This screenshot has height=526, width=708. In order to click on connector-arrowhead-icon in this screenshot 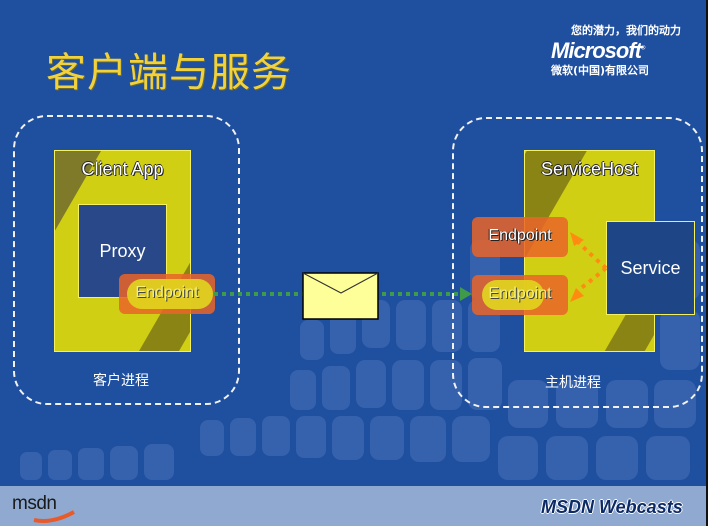, I will do `click(466, 294)`.